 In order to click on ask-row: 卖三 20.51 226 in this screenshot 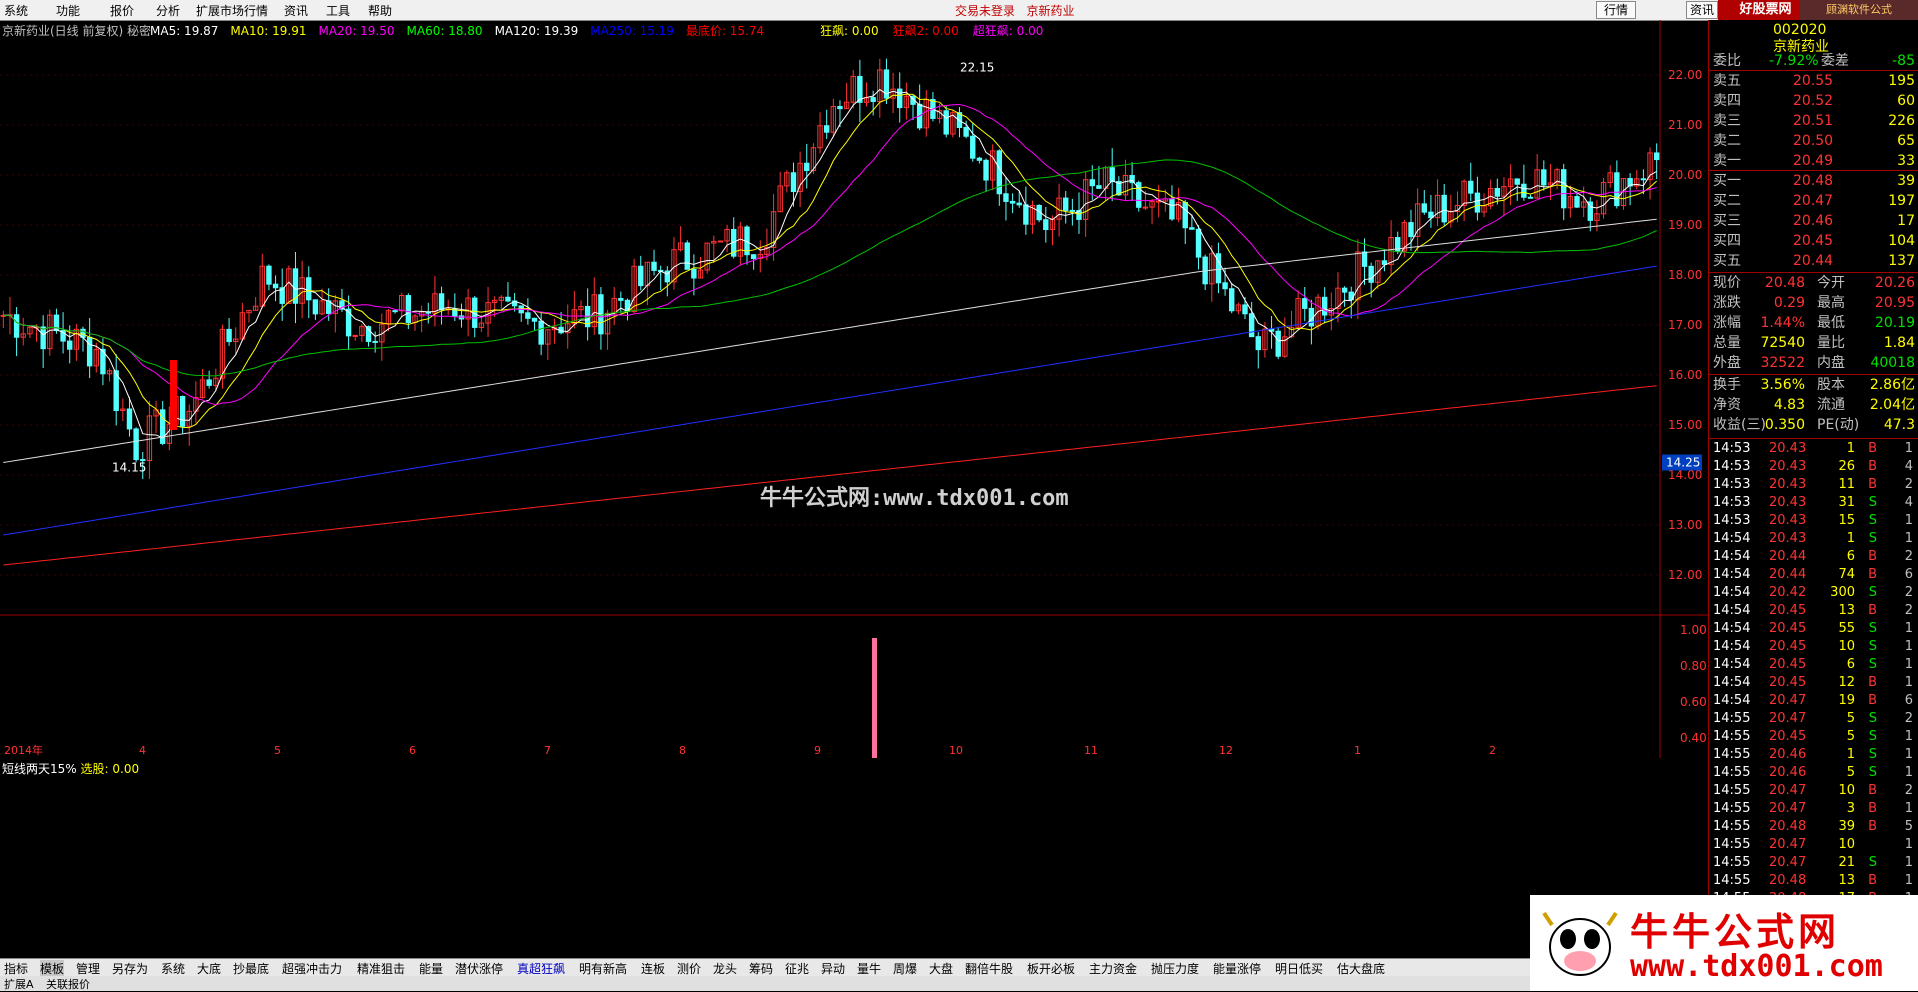, I will do `click(1814, 121)`.